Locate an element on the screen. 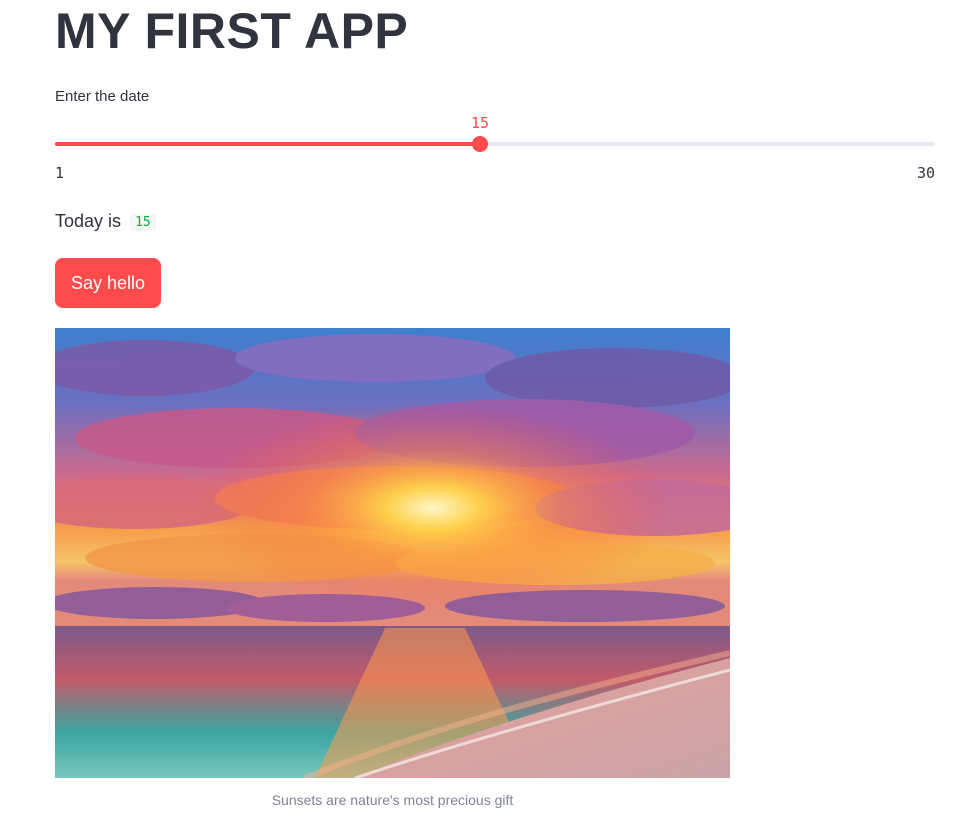  slider-min-label: 1 is located at coordinates (60, 173).